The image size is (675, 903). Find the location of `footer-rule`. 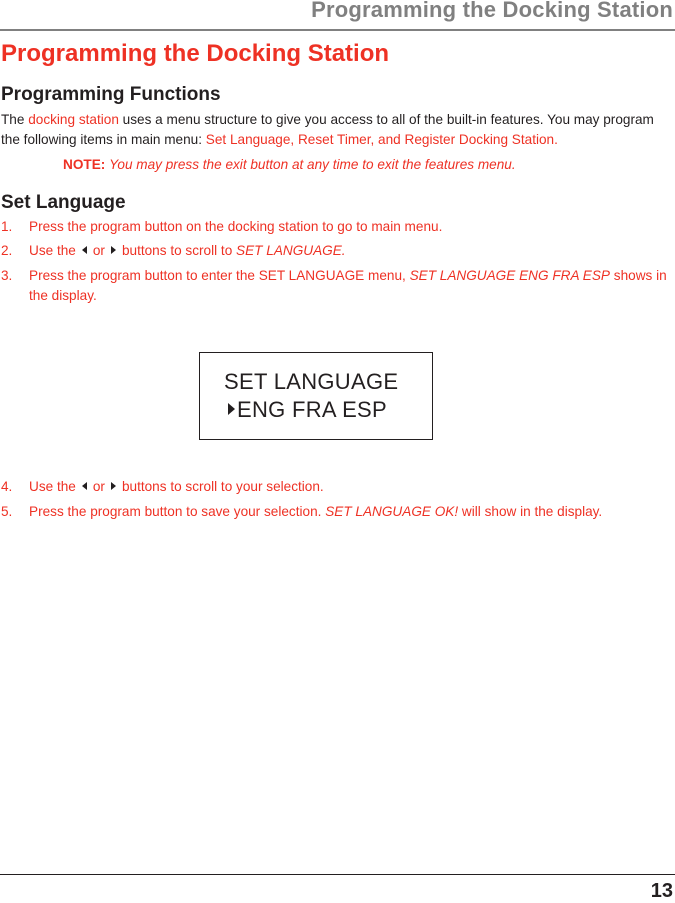

footer-rule is located at coordinates (337, 874).